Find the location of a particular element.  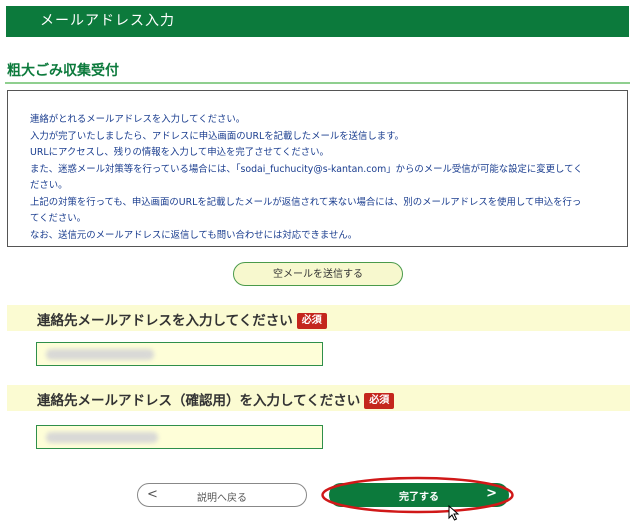

chevron-right-icon: > is located at coordinates (491, 493).